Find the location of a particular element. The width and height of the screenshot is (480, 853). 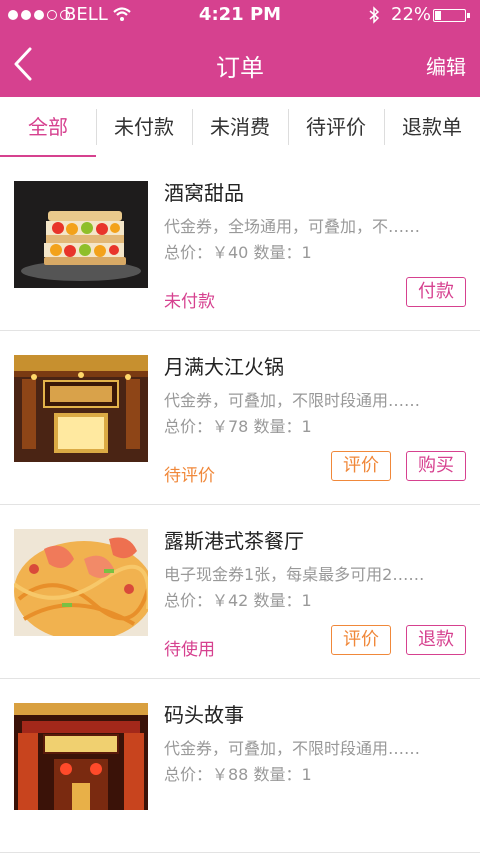

order-price-quantity: 总价：￥78 数量：1 is located at coordinates (238, 426).